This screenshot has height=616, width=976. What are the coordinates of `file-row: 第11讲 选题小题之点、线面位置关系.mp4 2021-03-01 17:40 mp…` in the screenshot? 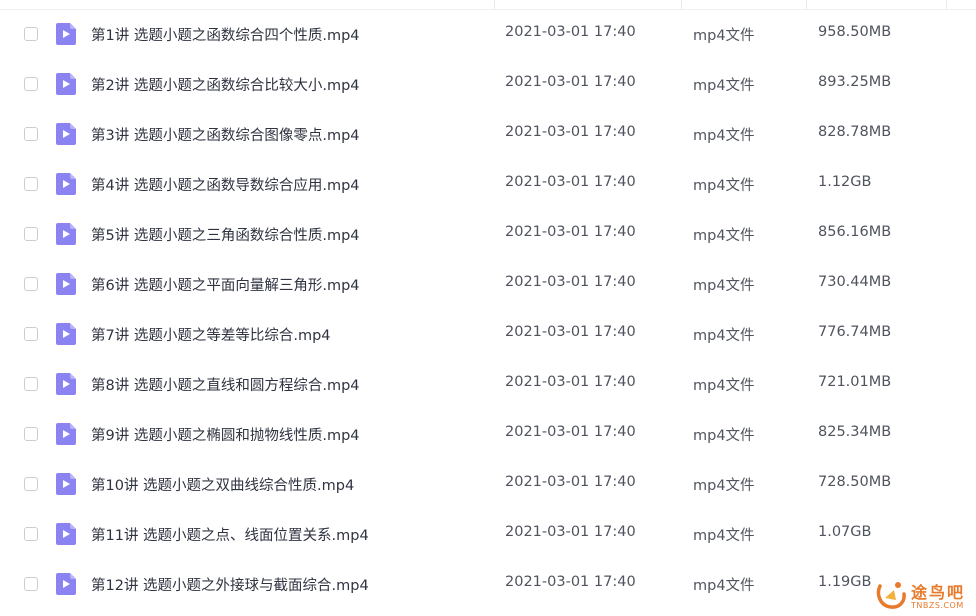 It's located at (488, 535).